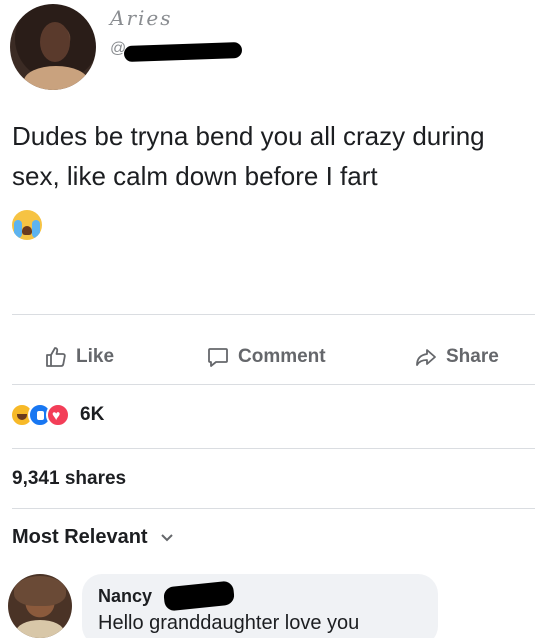 This screenshot has width=547, height=638. What do you see at coordinates (80, 537) in the screenshot?
I see `comment-sort-label: Most Relevant` at bounding box center [80, 537].